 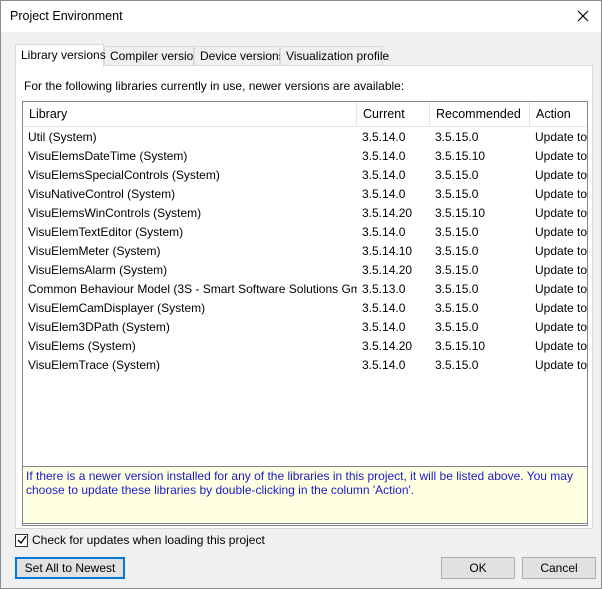 What do you see at coordinates (387, 251) in the screenshot?
I see `cell-current: 3.5.14.10` at bounding box center [387, 251].